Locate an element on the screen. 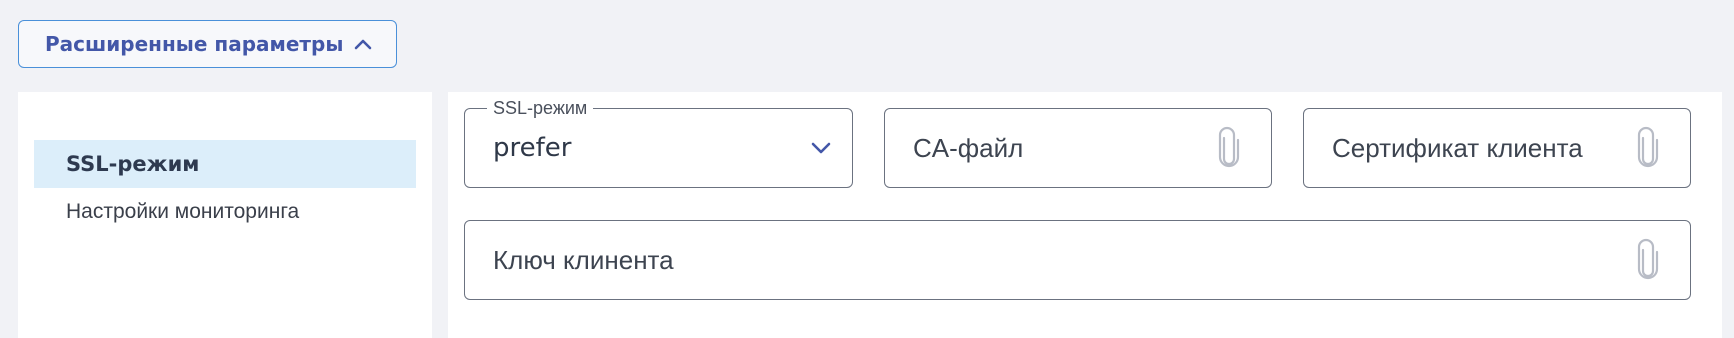 The width and height of the screenshot is (1734, 338). sidebar-item-monitoring-settings: Настройки мониторинга is located at coordinates (225, 212).